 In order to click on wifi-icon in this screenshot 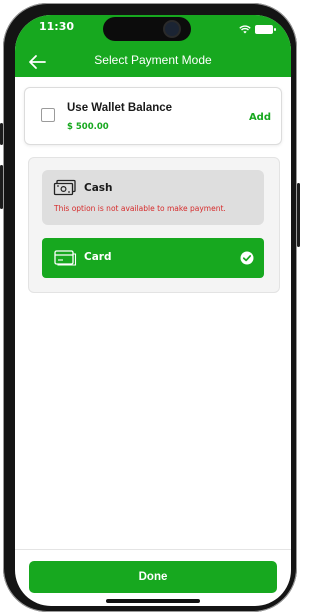, I will do `click(245, 28)`.